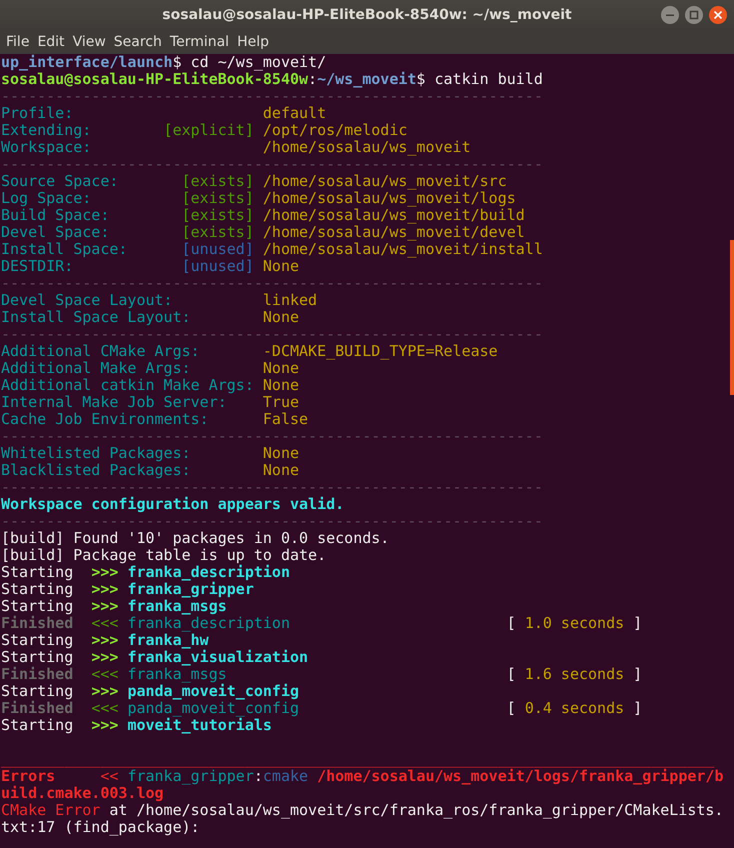 This screenshot has height=848, width=734. What do you see at coordinates (670, 15) in the screenshot?
I see `minimize-icon` at bounding box center [670, 15].